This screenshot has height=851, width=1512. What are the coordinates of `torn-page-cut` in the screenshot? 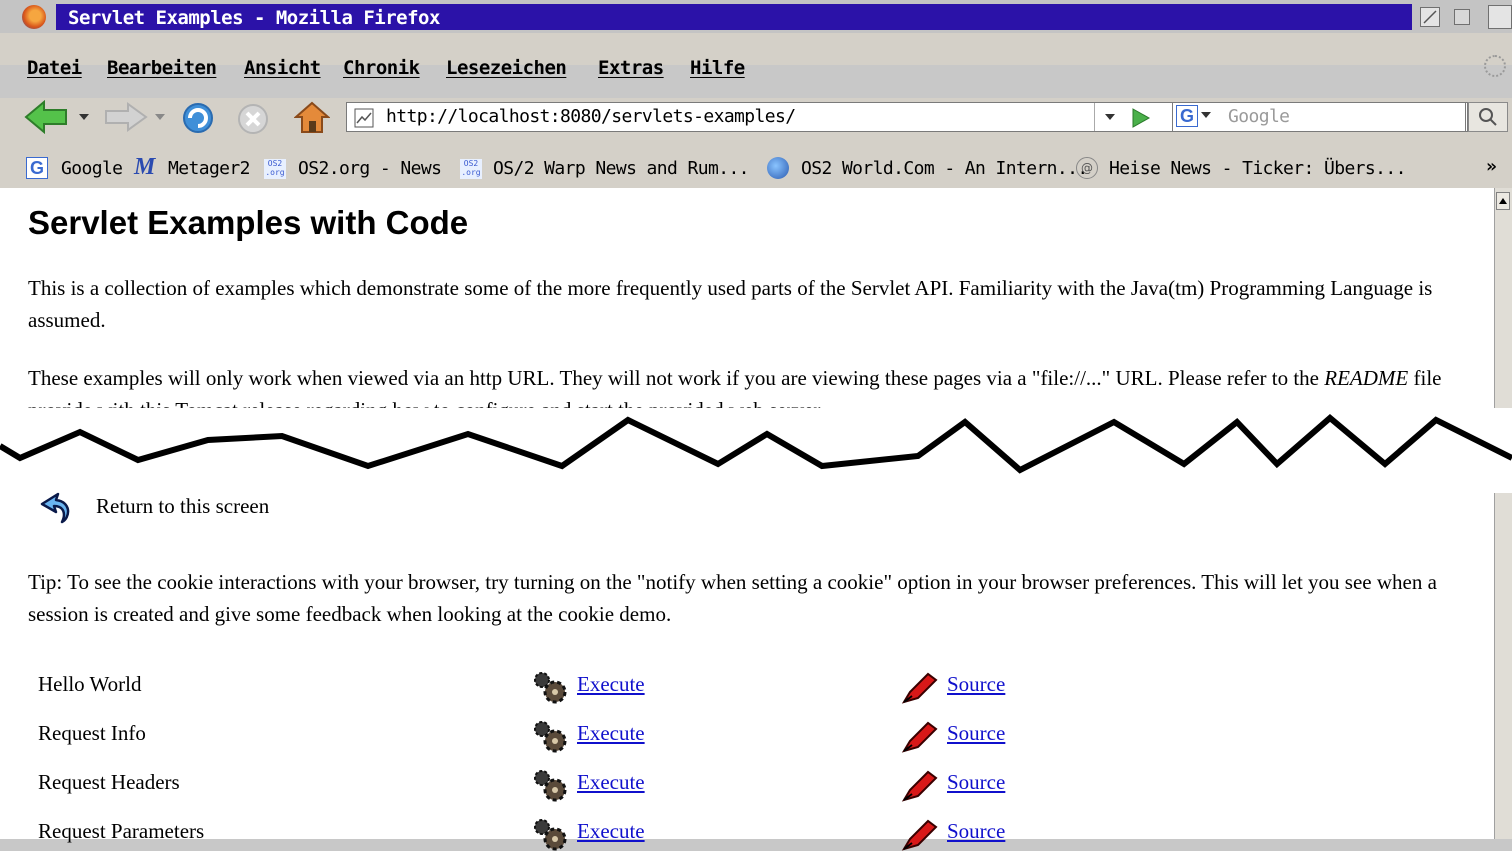 It's located at (756, 450).